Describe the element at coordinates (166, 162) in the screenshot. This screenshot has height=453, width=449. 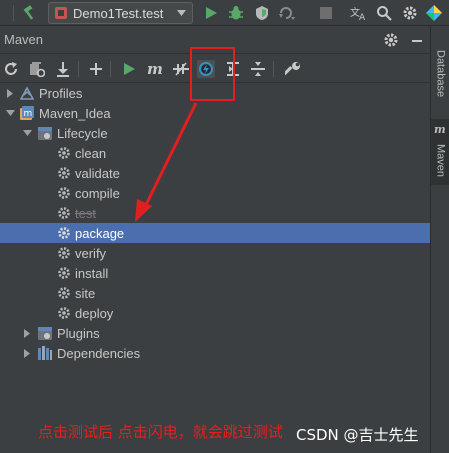
I see `annotation-arrow` at that location.